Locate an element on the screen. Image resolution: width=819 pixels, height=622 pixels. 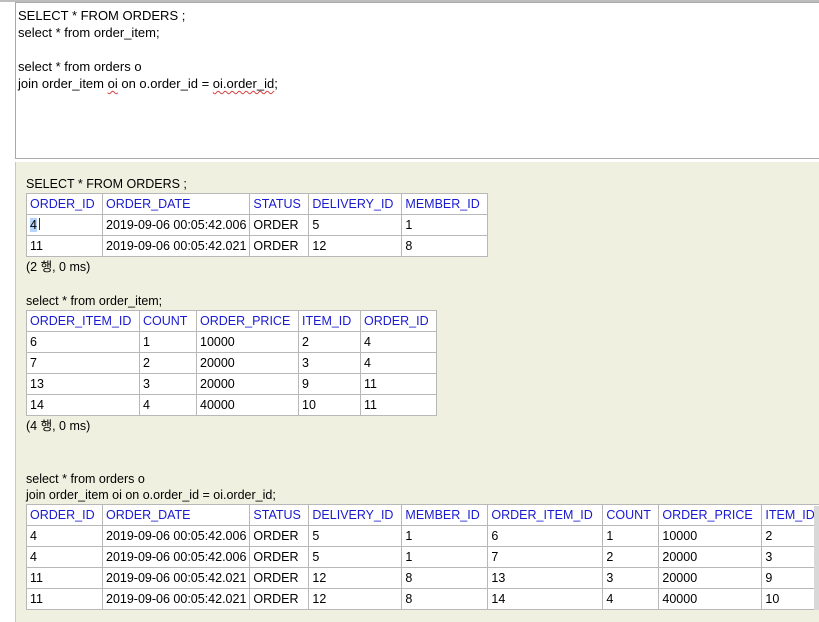
editor-line: SELECT * FROM ORDERS ; is located at coordinates (418, 15).